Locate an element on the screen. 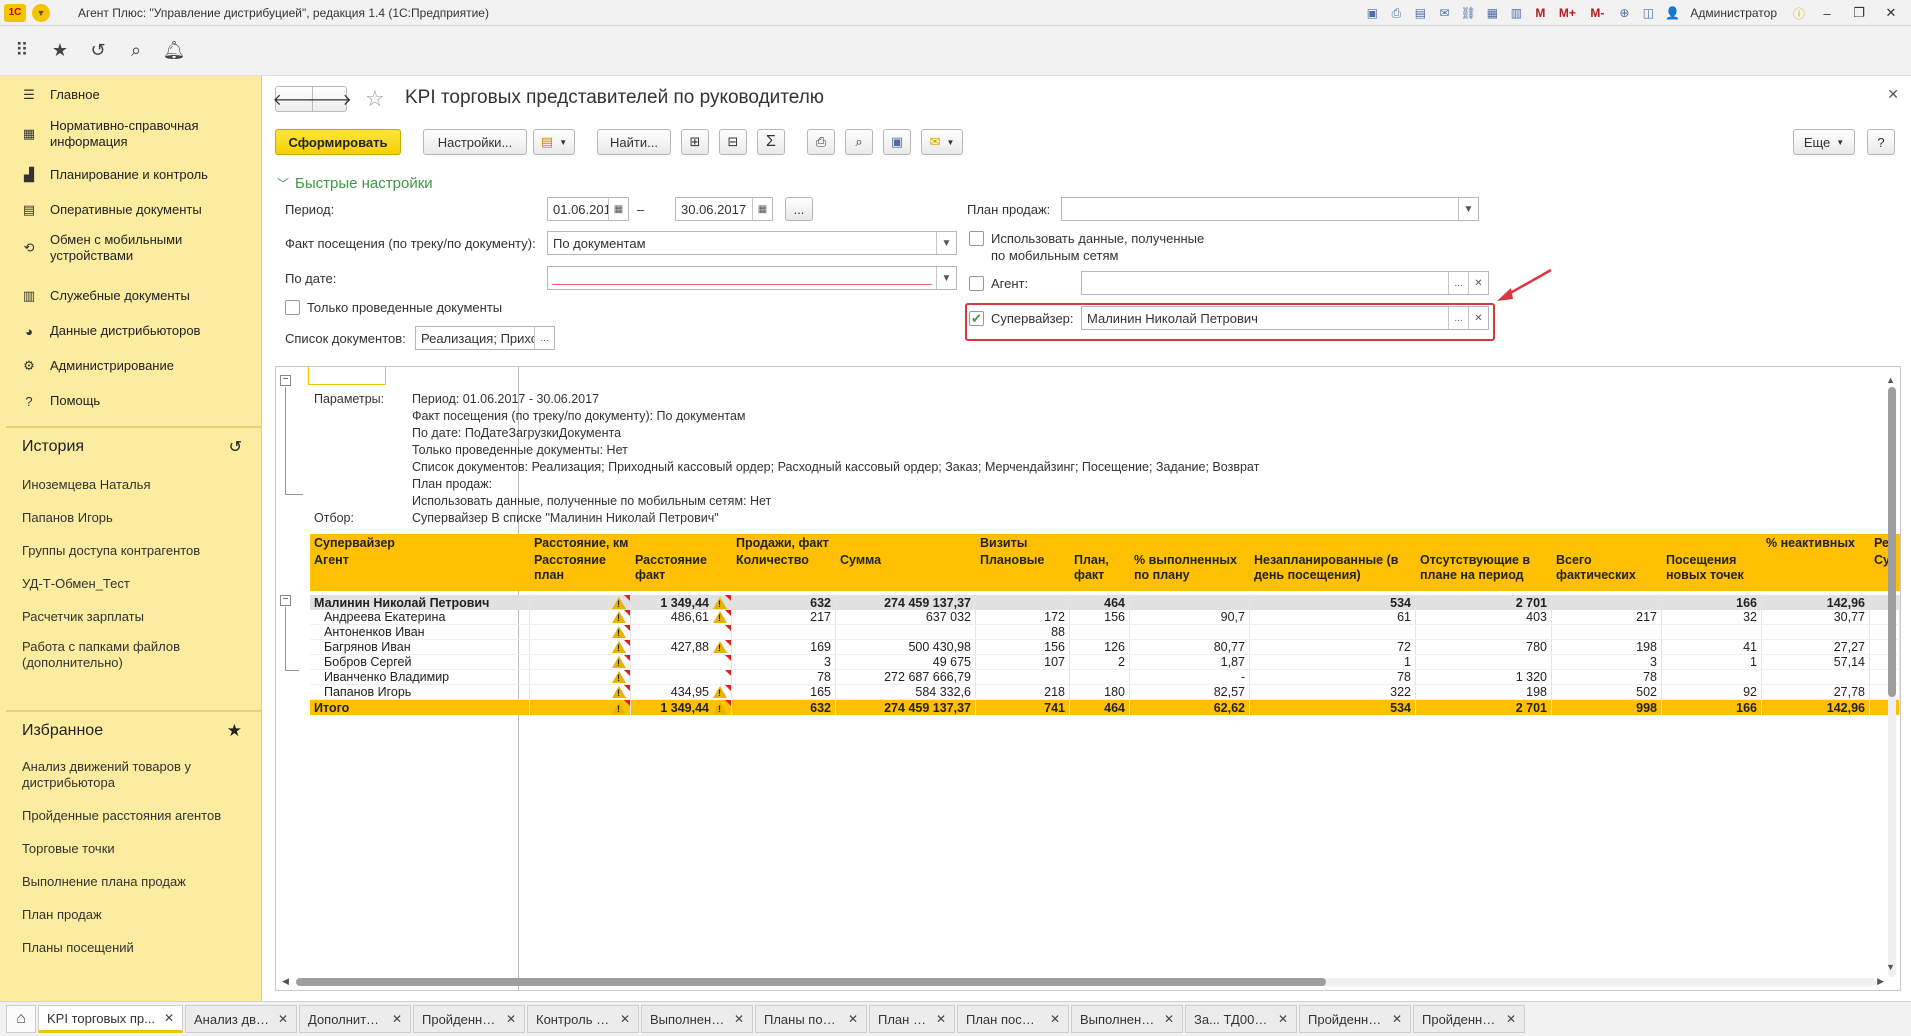 This screenshot has width=1911, height=1036. forward-button: 🡒 is located at coordinates (330, 99).